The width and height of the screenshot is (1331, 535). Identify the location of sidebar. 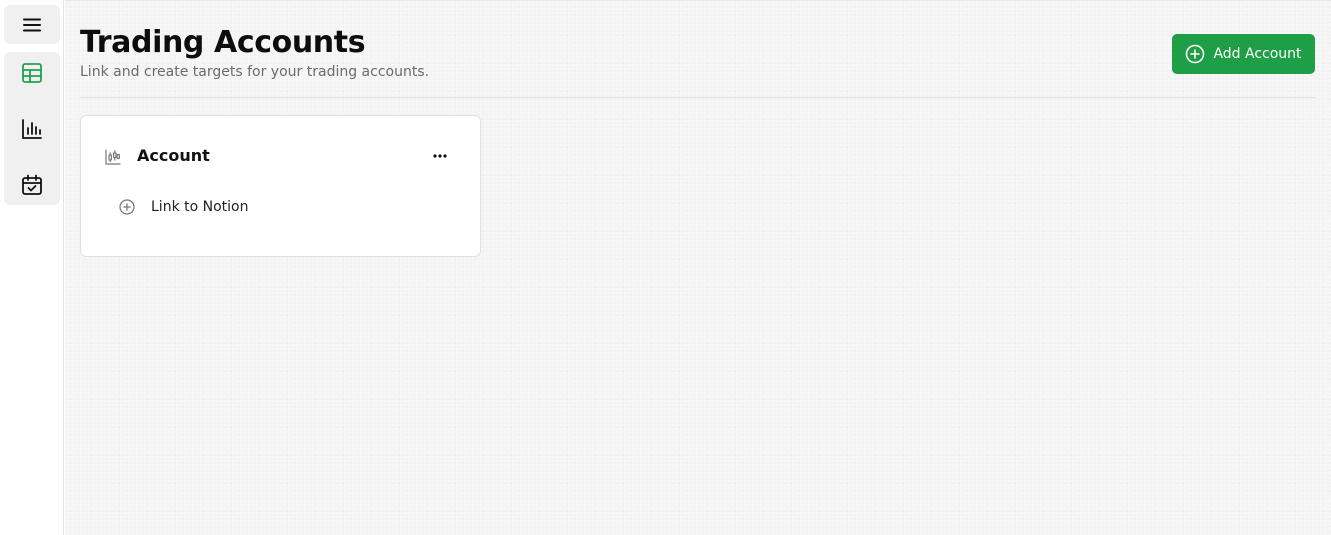
(32, 267).